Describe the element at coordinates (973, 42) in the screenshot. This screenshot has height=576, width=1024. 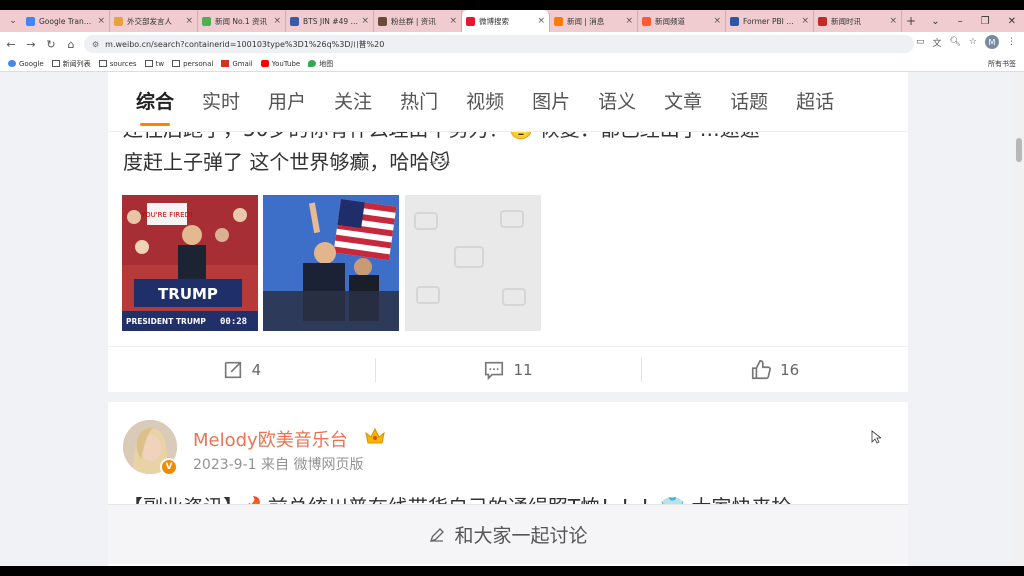
I see `bookmark-star-icon: ☆` at that location.